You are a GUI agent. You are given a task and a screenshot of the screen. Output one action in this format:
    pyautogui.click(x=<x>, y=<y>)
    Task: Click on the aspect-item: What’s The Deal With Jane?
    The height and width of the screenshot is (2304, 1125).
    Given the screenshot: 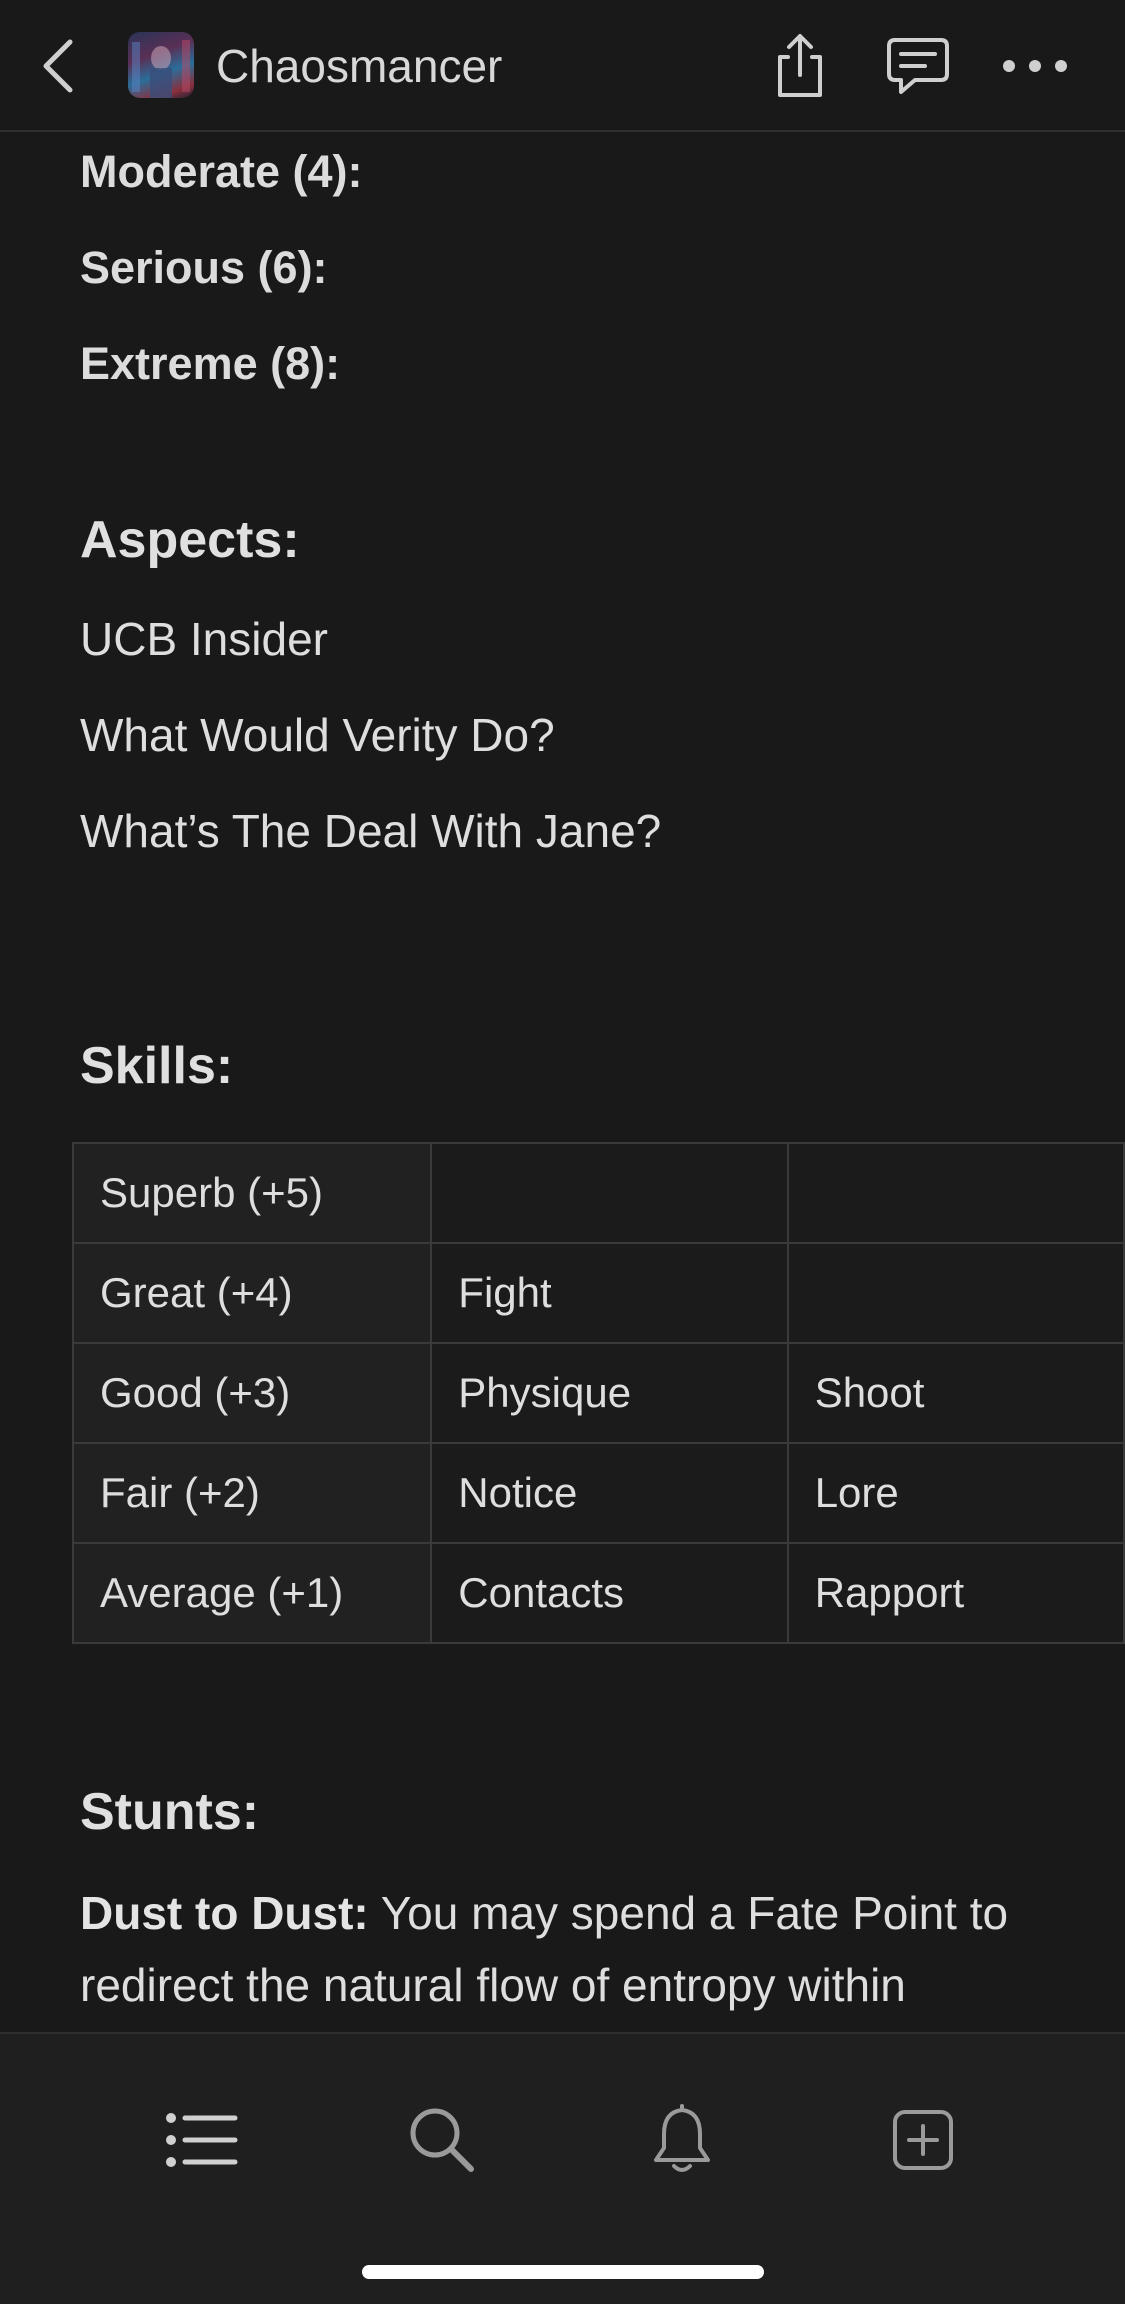 What is the action you would take?
    pyautogui.click(x=370, y=831)
    